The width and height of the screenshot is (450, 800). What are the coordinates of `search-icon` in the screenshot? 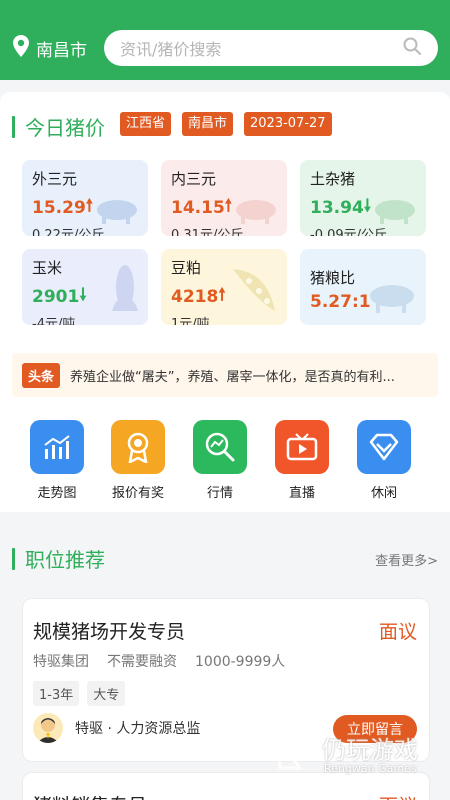 It's located at (412, 48).